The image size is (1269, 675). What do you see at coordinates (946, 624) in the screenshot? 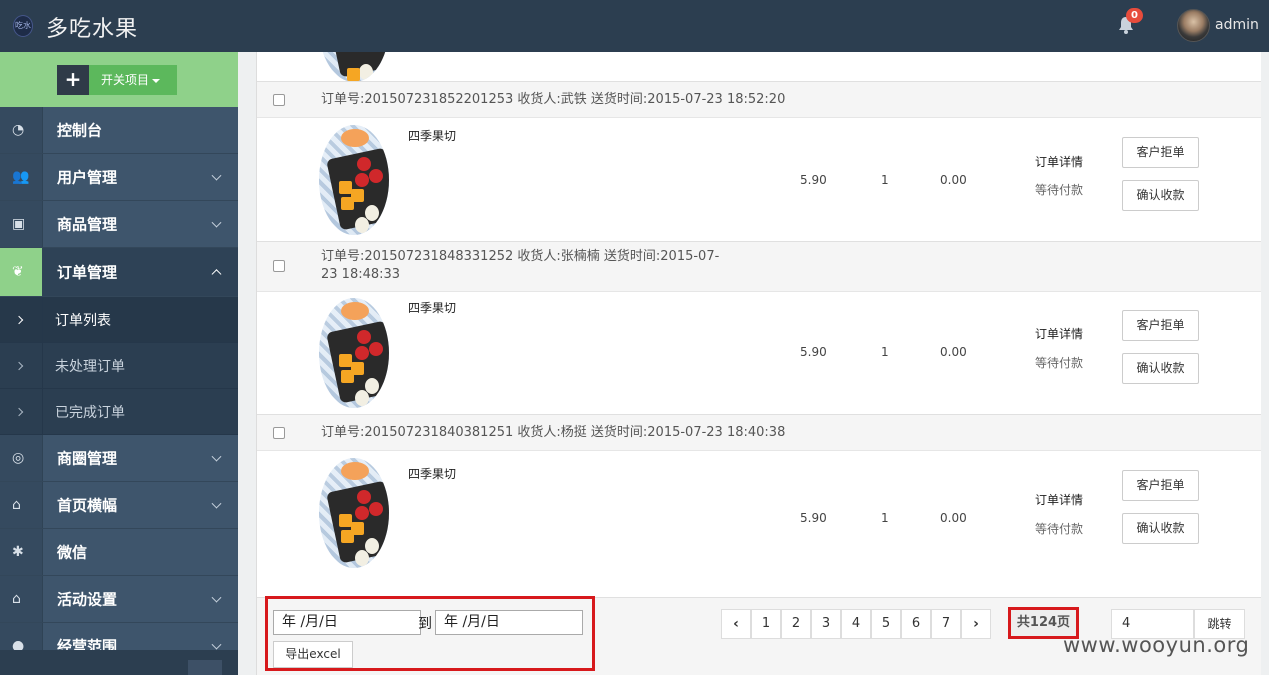
I see `page-button: 7` at bounding box center [946, 624].